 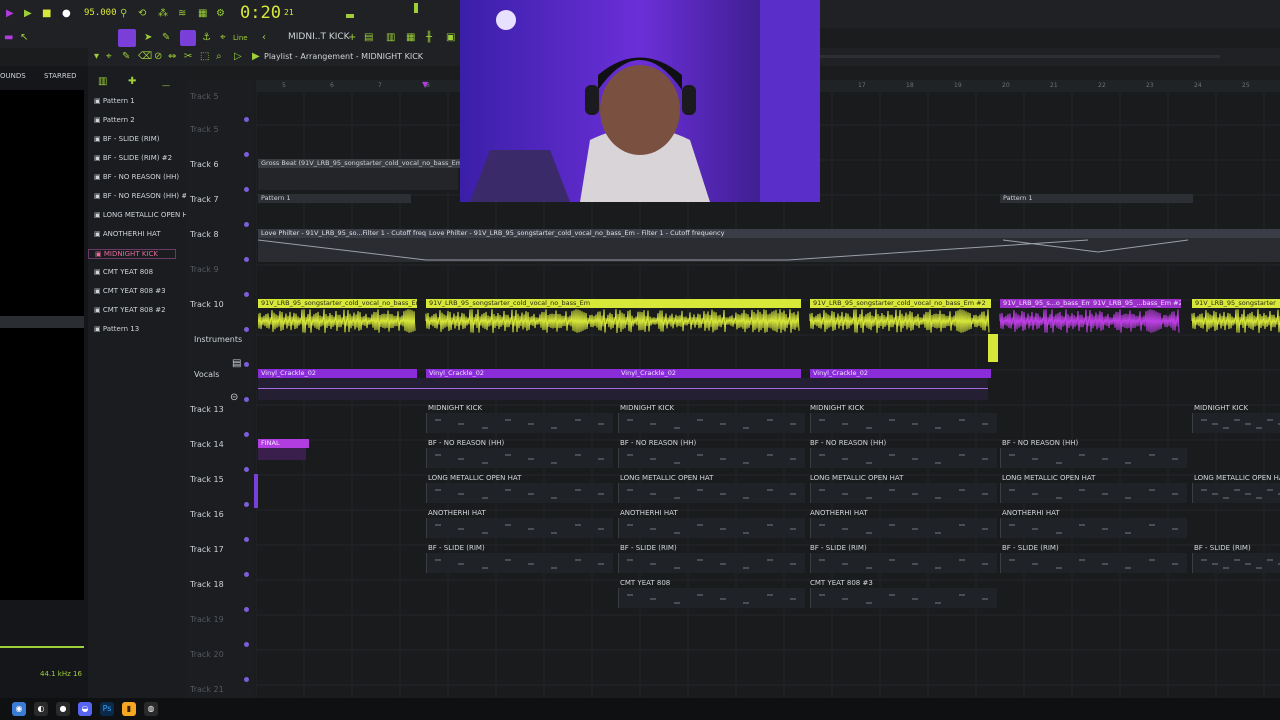 What do you see at coordinates (42, 322) in the screenshot?
I see `browser-selected-row` at bounding box center [42, 322].